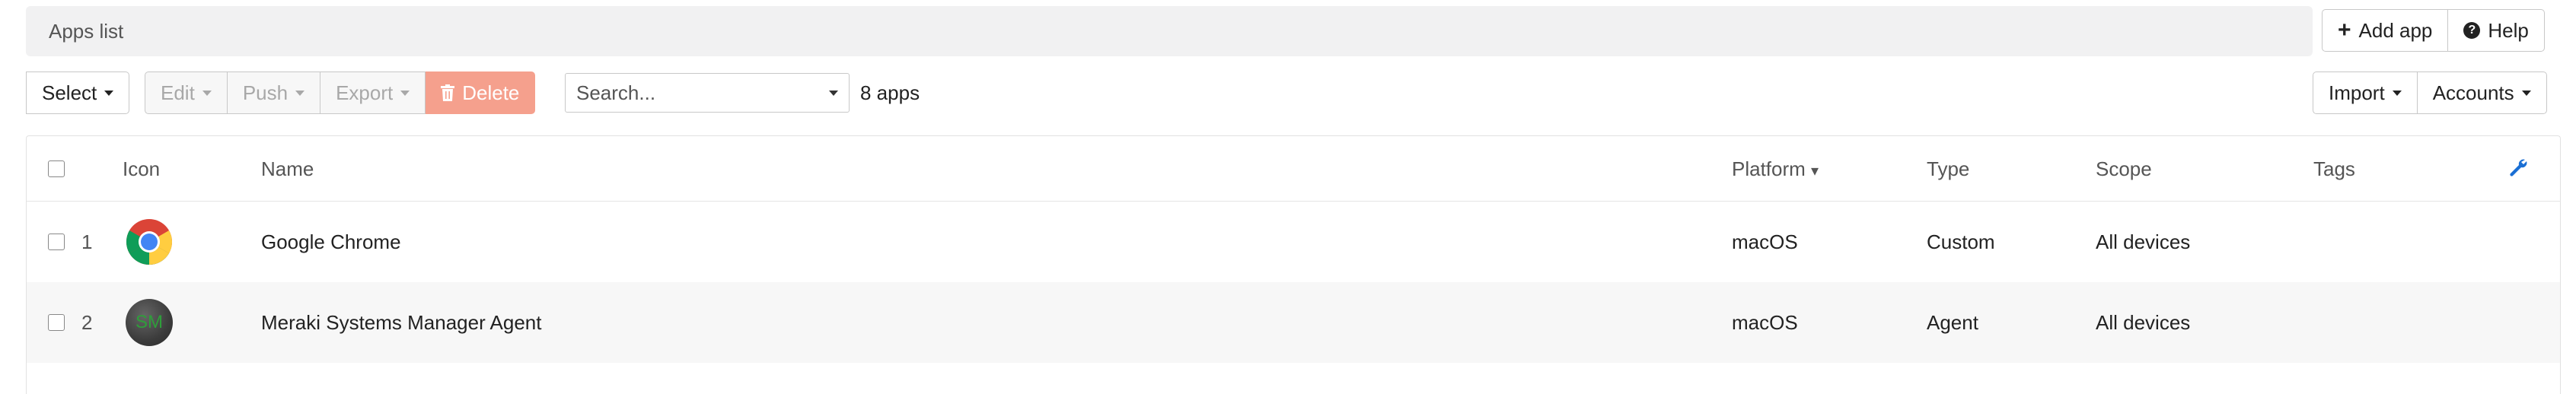  I want to click on push-dropdown-button: Push, so click(274, 93).